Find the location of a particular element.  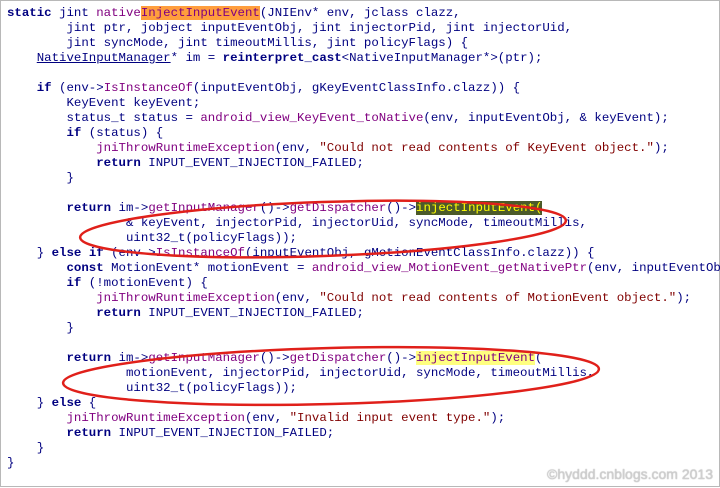

code-token: { is located at coordinates (89, 403).